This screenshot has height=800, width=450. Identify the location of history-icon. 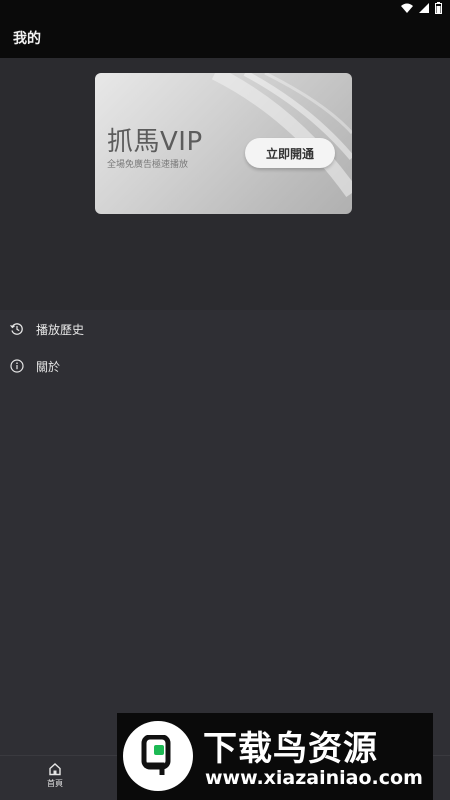
(17, 329).